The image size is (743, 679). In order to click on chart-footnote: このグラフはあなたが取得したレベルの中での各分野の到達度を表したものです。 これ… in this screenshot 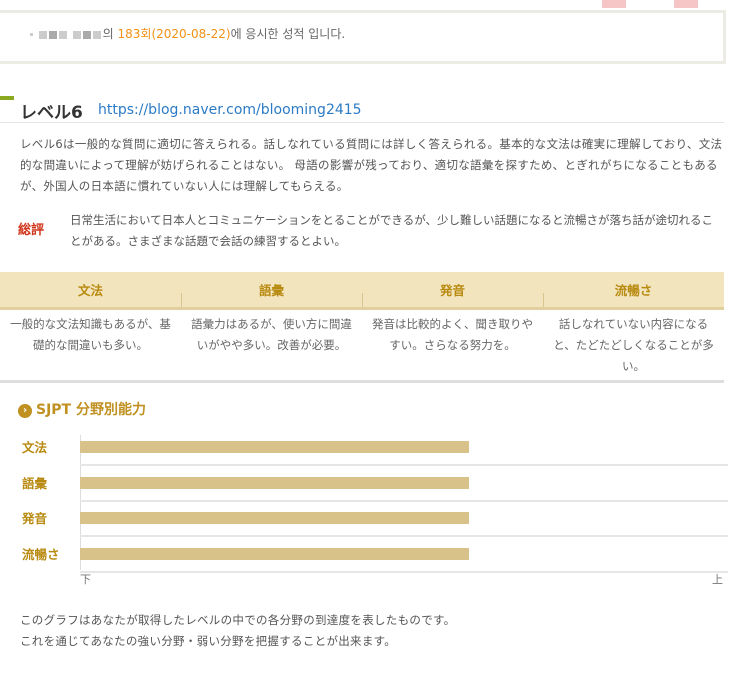, I will do `click(237, 631)`.